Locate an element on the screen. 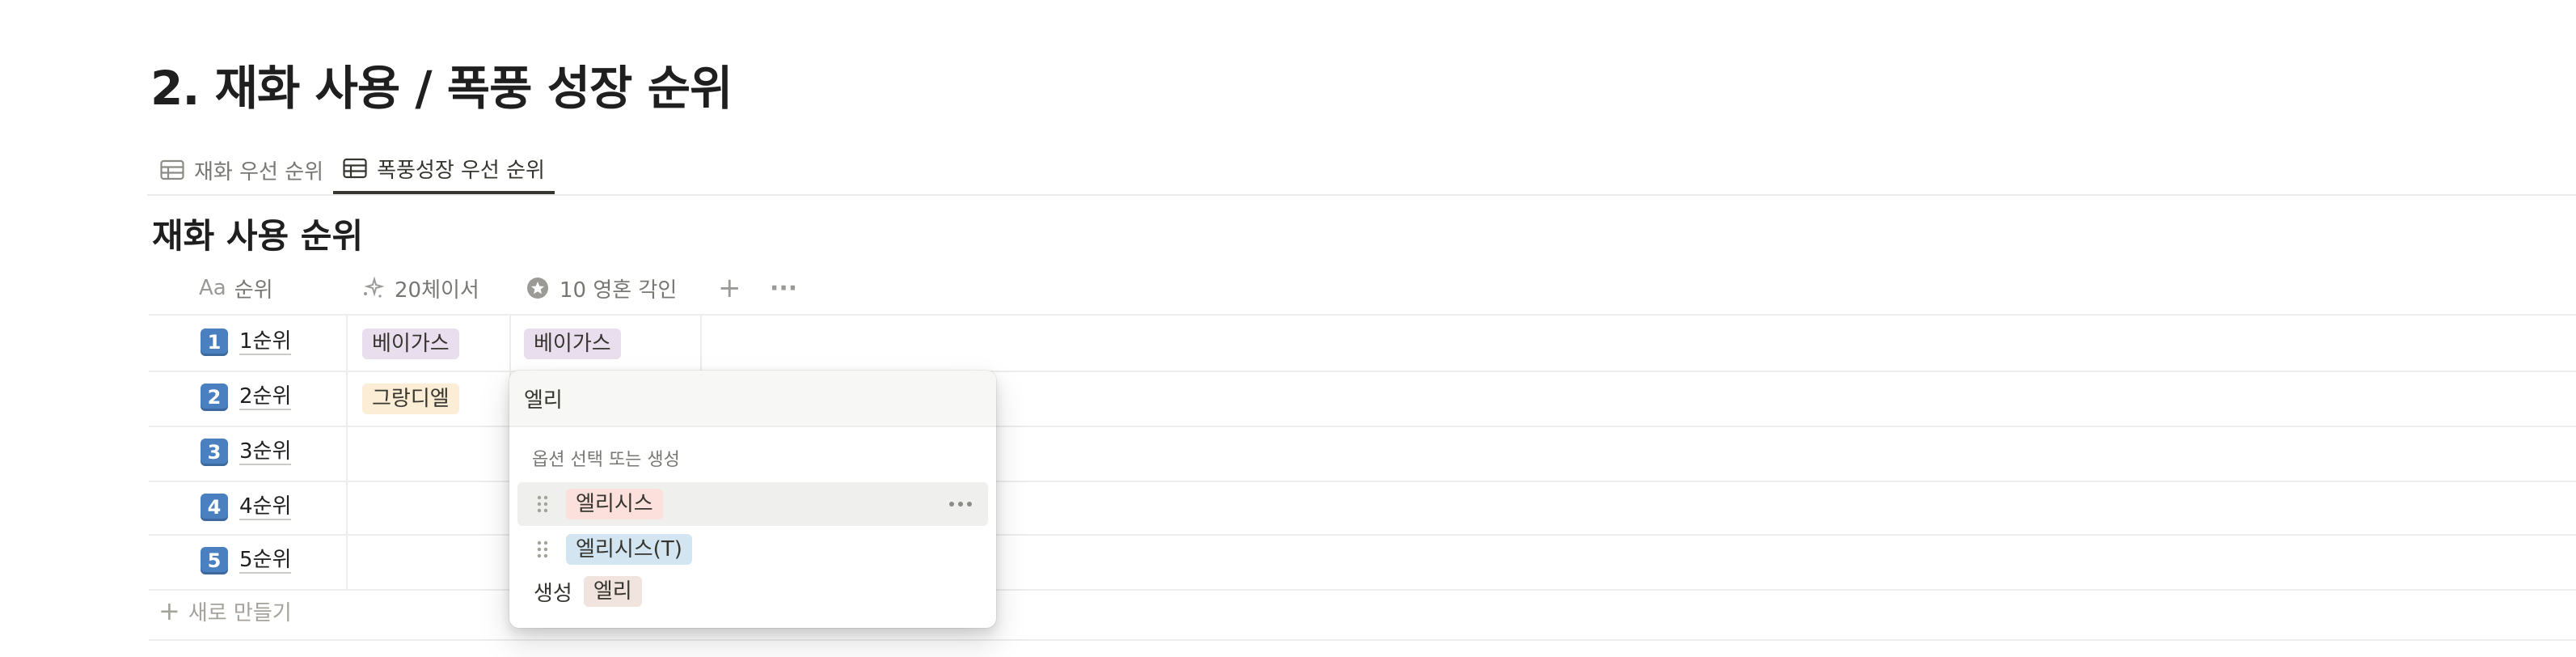  option-item: 엘리시스(T) is located at coordinates (752, 549).